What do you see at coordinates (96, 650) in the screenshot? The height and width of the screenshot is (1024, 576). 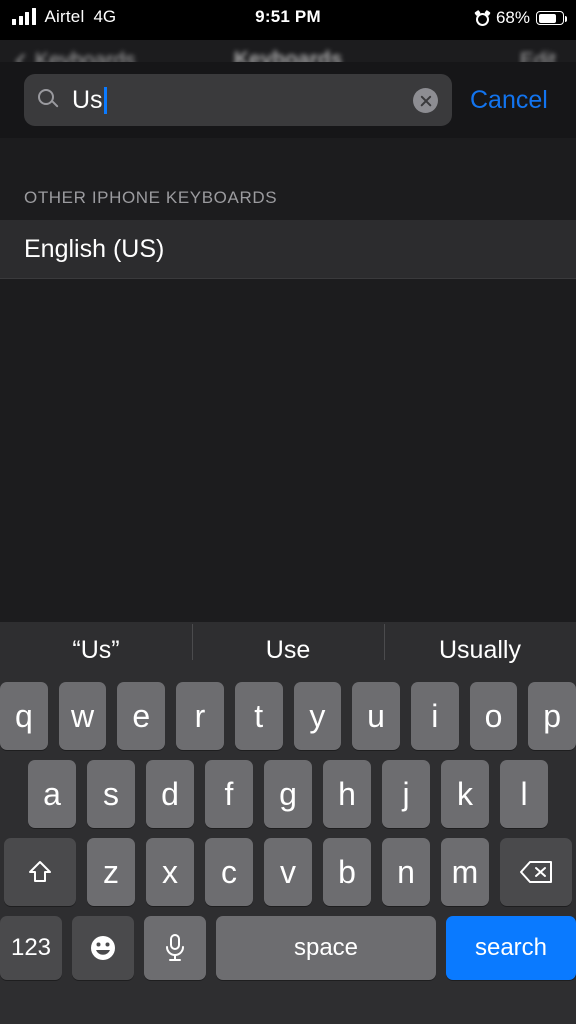 I see `prediction-candidate-0: “Us”` at bounding box center [96, 650].